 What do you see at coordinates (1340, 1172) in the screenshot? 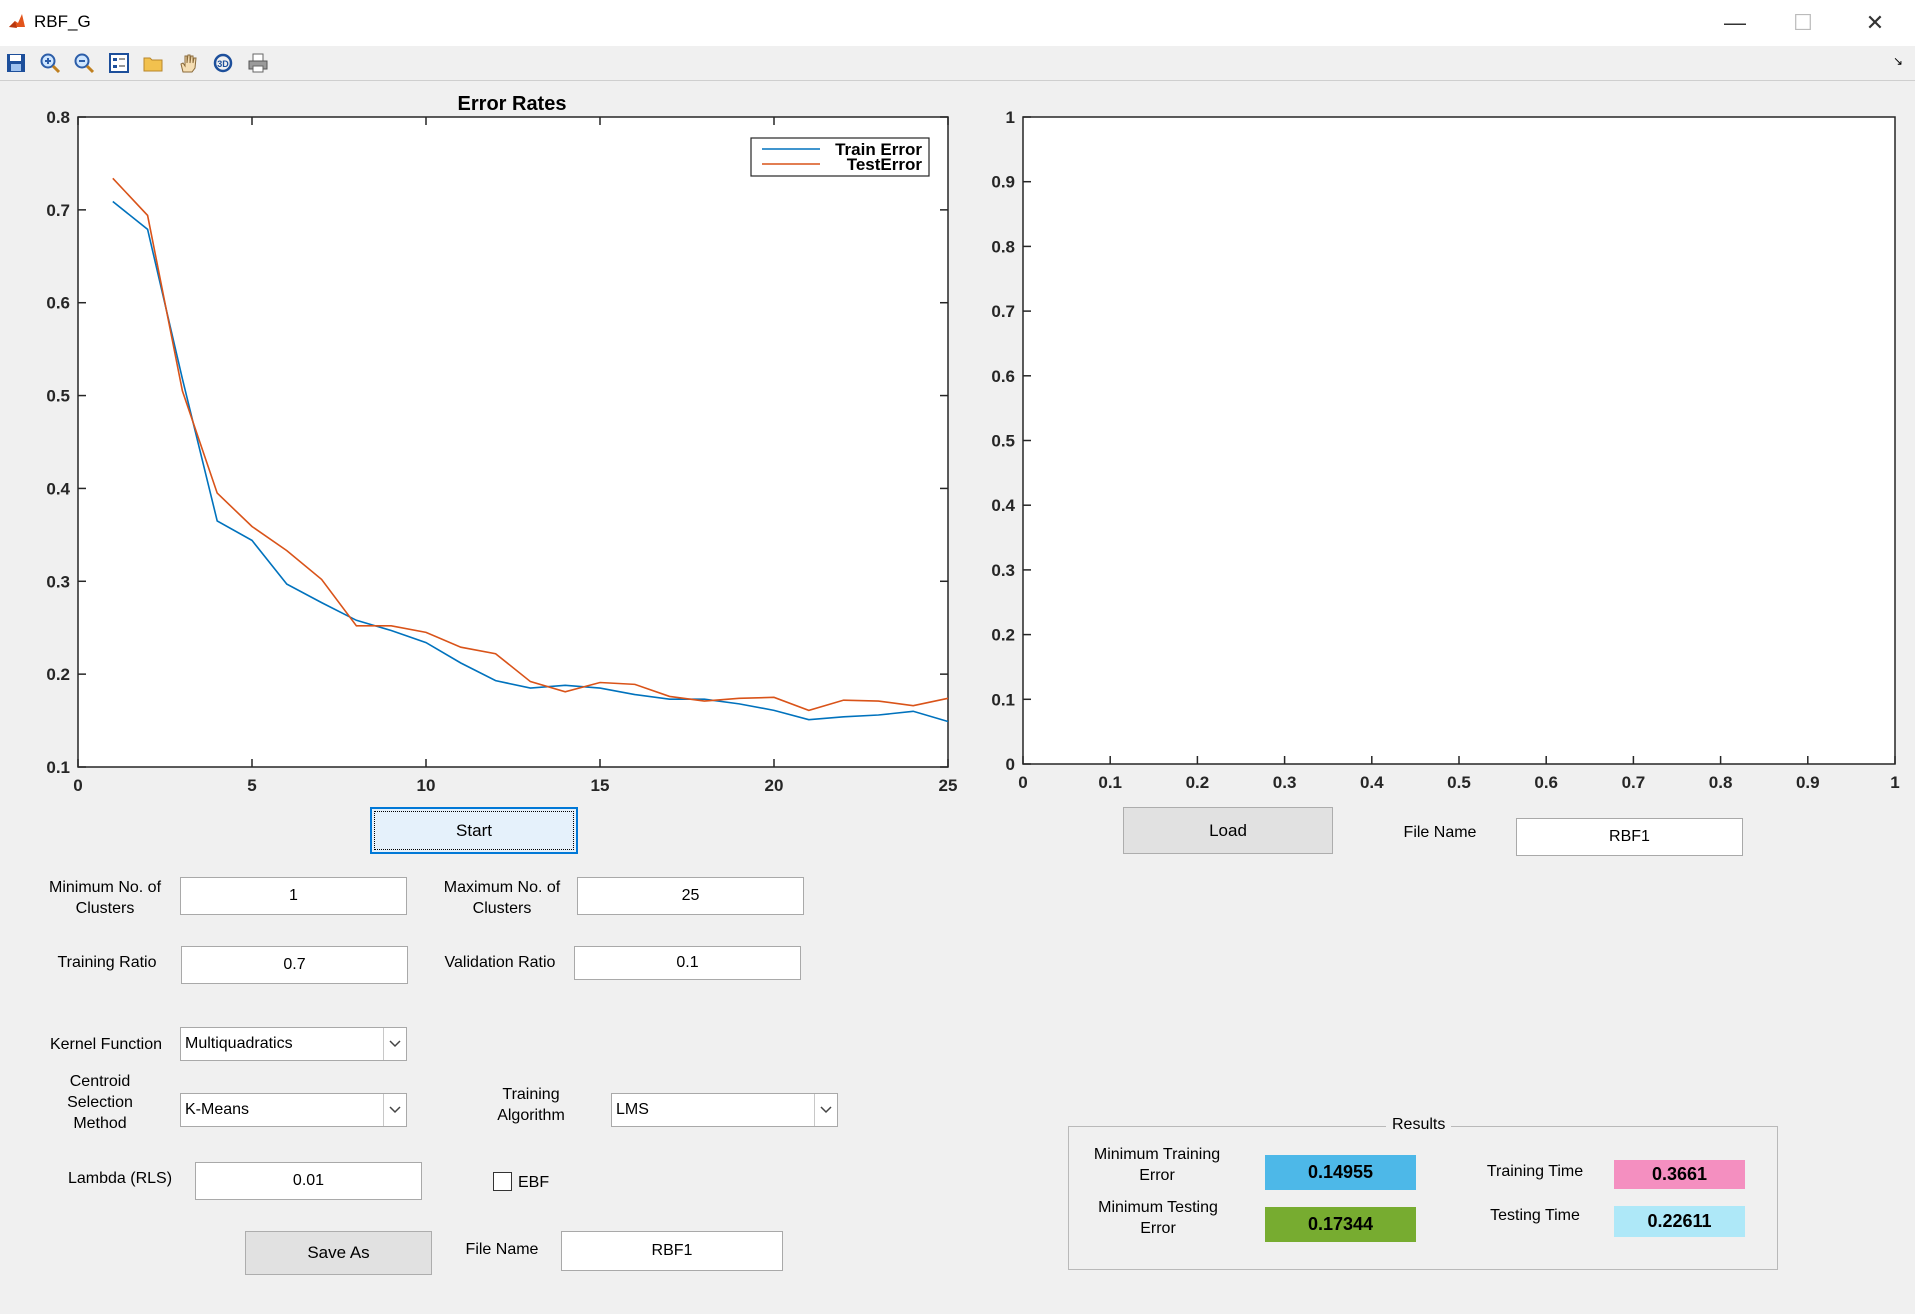
I see `min-training-error-value: 0.14955` at bounding box center [1340, 1172].